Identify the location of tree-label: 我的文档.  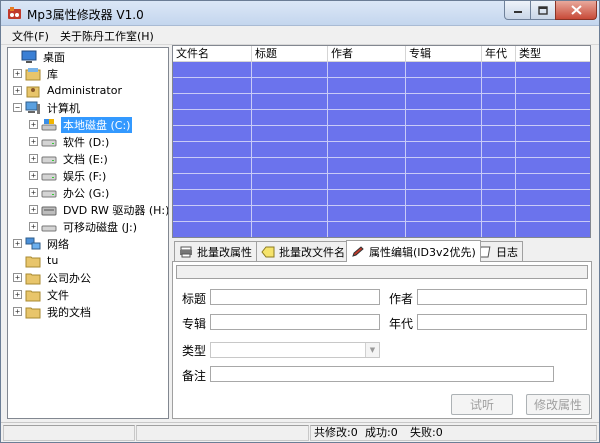
(69, 312).